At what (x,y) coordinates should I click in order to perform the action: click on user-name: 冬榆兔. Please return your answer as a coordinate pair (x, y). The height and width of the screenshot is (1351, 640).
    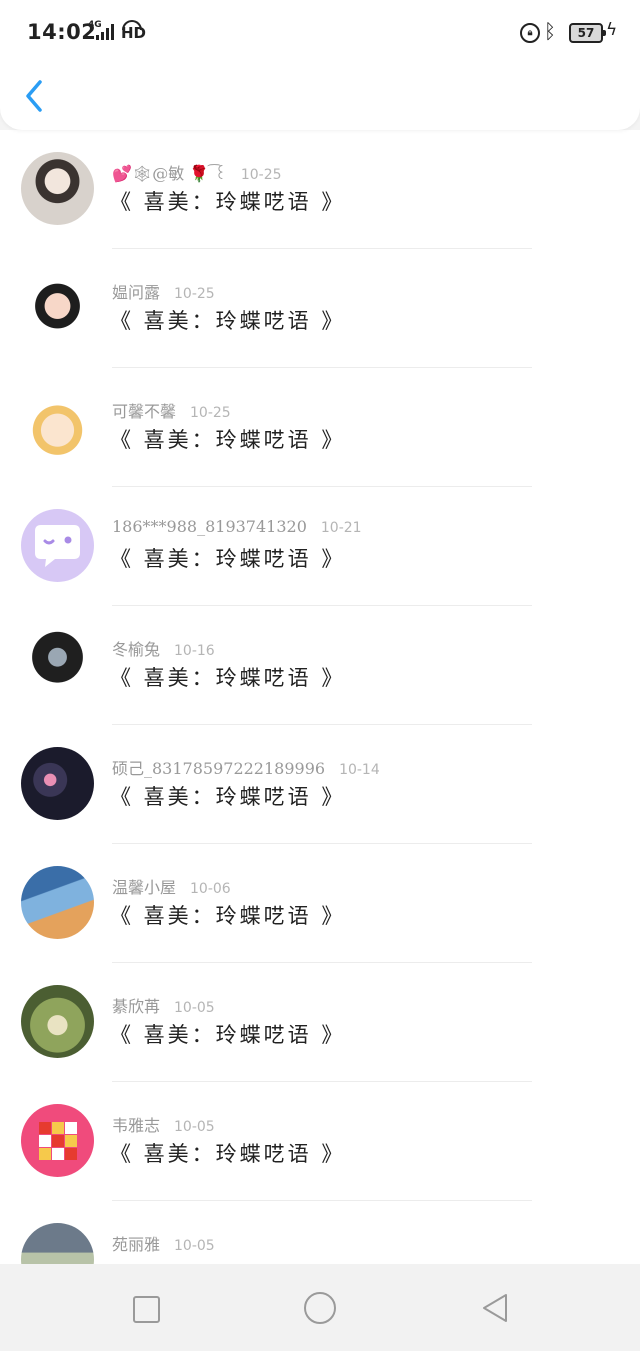
    Looking at the image, I should click on (136, 649).